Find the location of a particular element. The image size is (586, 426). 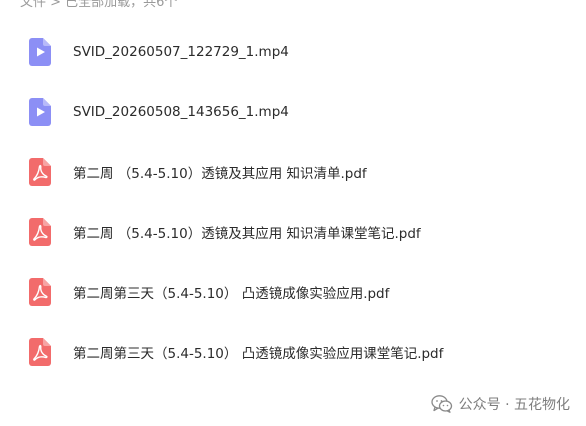

wechat-logo-icon is located at coordinates (441, 404).